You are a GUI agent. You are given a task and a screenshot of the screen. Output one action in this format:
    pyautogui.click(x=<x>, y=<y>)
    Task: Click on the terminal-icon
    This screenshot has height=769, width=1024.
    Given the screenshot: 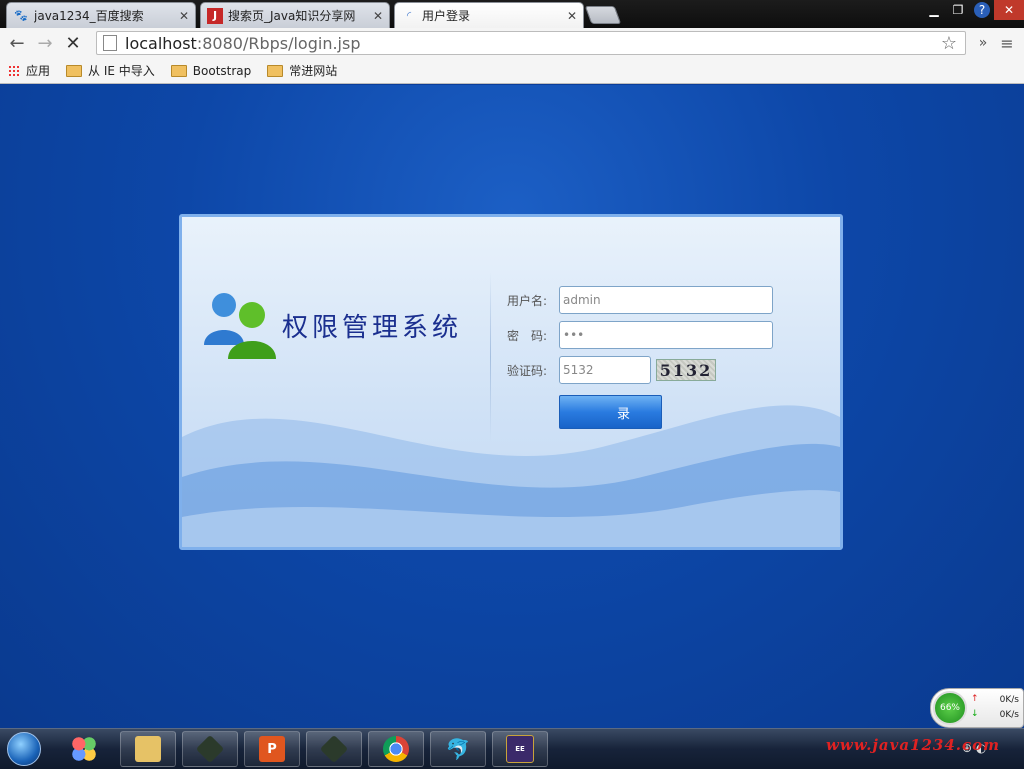 What is the action you would take?
    pyautogui.click(x=210, y=749)
    